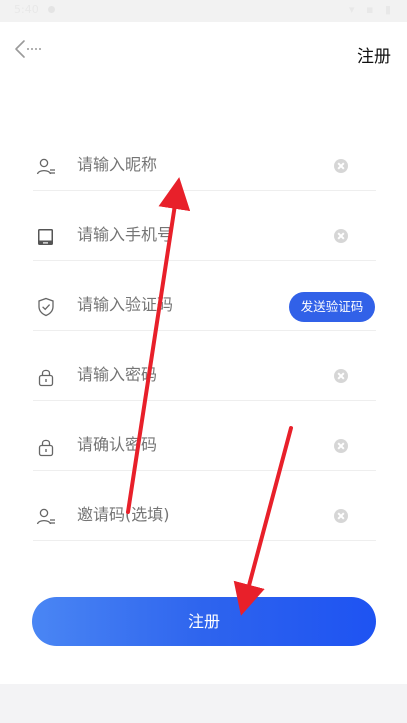 This screenshot has height=723, width=407. I want to click on phone-input, so click(192, 234).